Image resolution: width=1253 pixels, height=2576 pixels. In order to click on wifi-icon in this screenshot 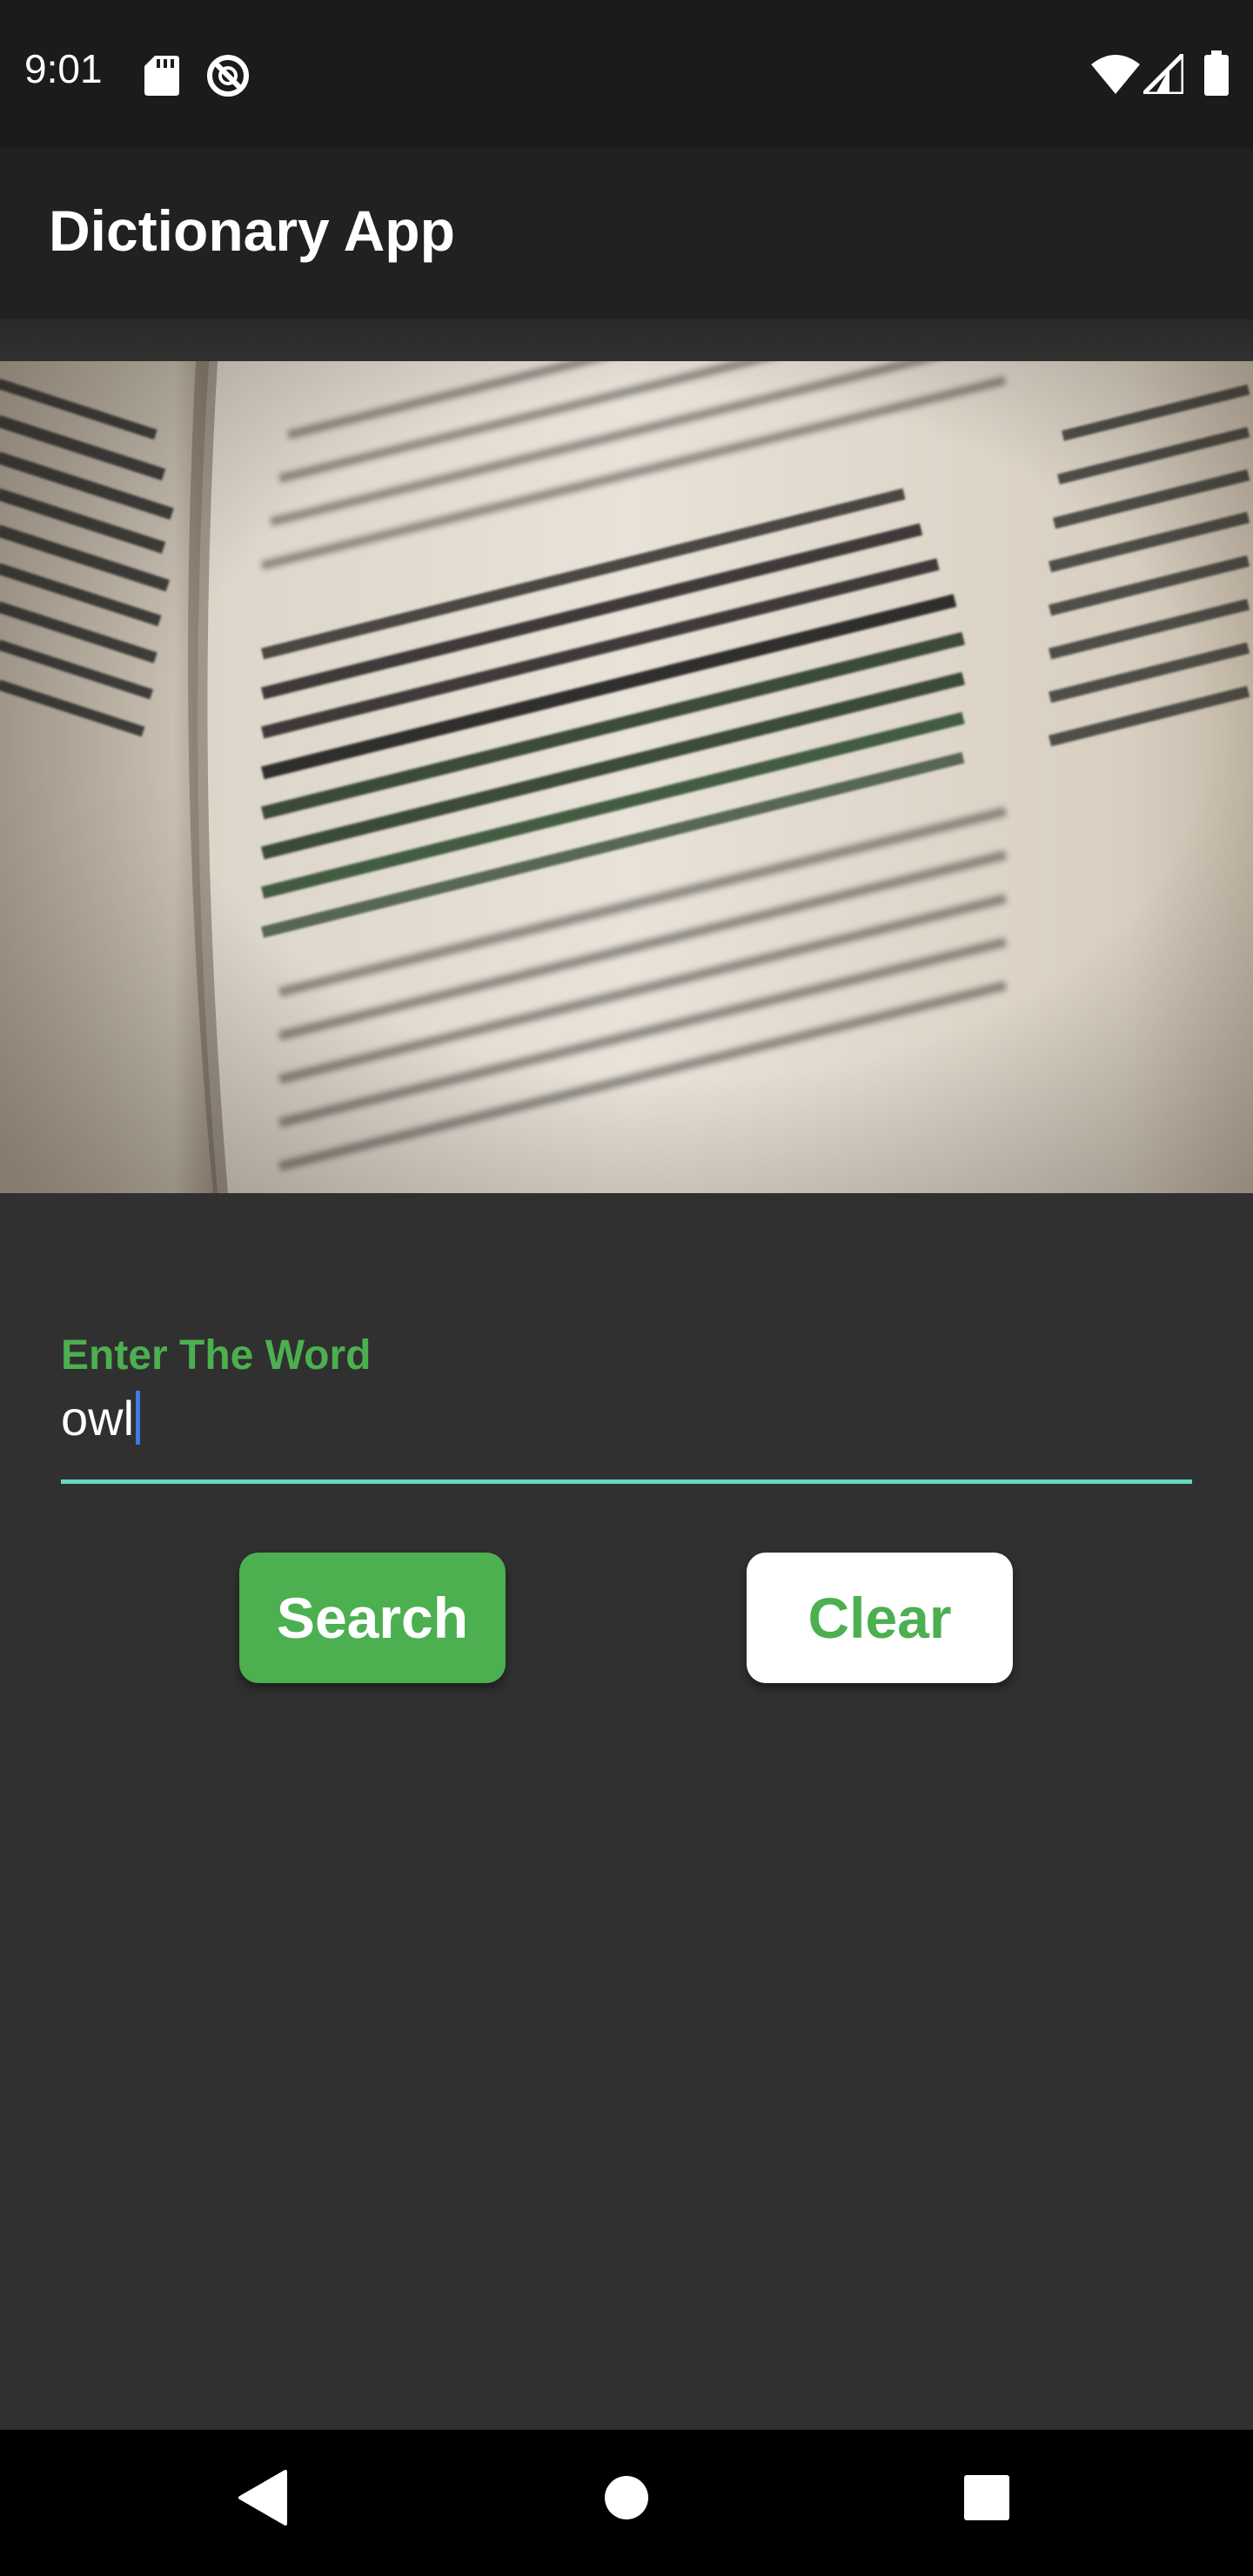, I will do `click(1115, 74)`.